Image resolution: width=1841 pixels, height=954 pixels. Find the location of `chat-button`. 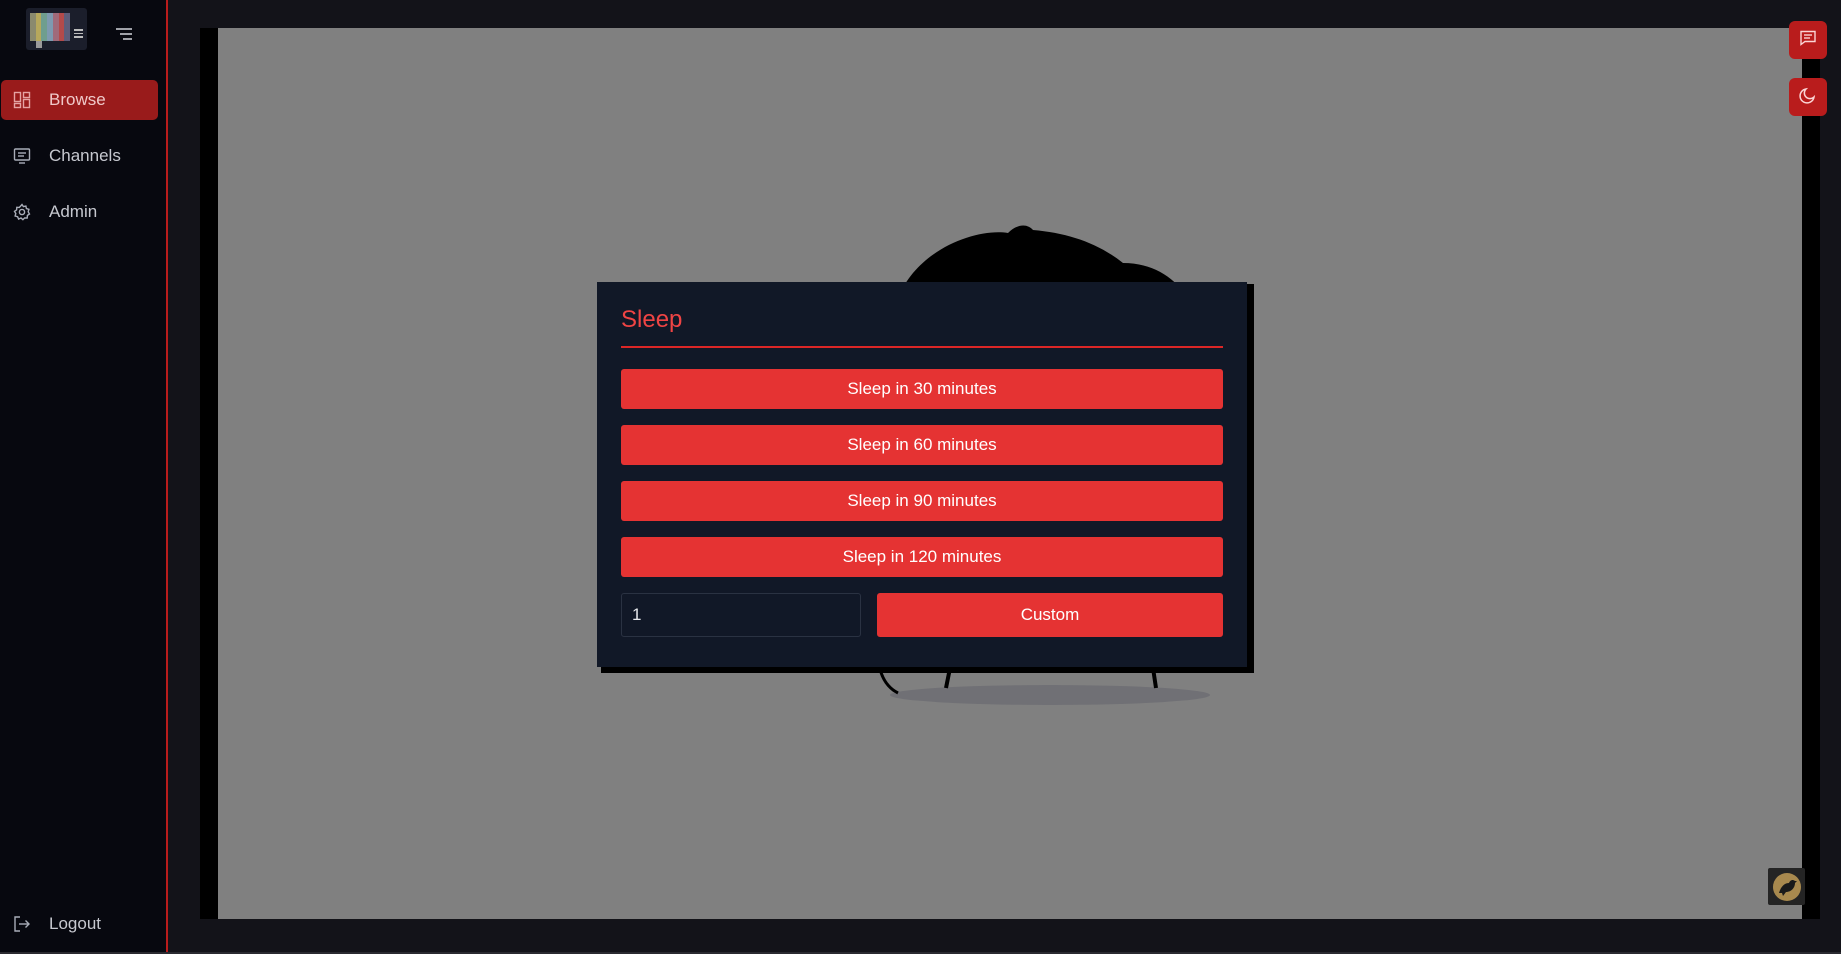

chat-button is located at coordinates (1808, 40).